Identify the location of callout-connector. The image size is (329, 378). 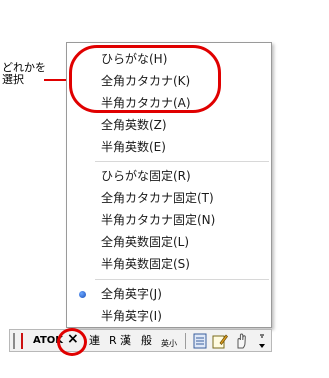
(55, 80).